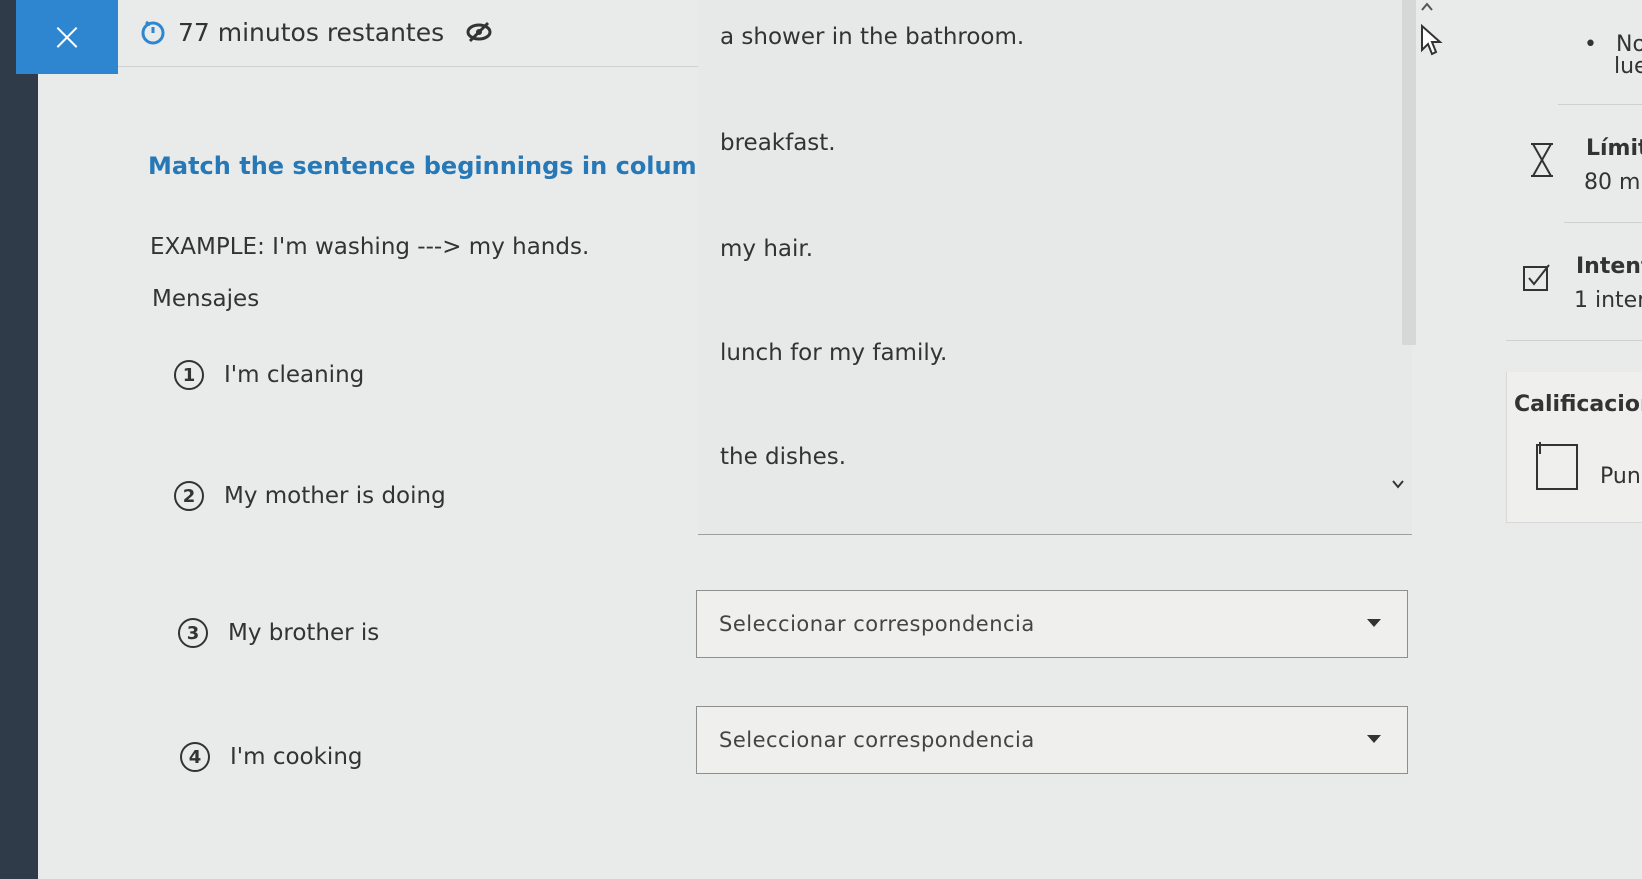 The width and height of the screenshot is (1642, 879). Describe the element at coordinates (195, 757) in the screenshot. I see `item-number-badge: 4` at that location.